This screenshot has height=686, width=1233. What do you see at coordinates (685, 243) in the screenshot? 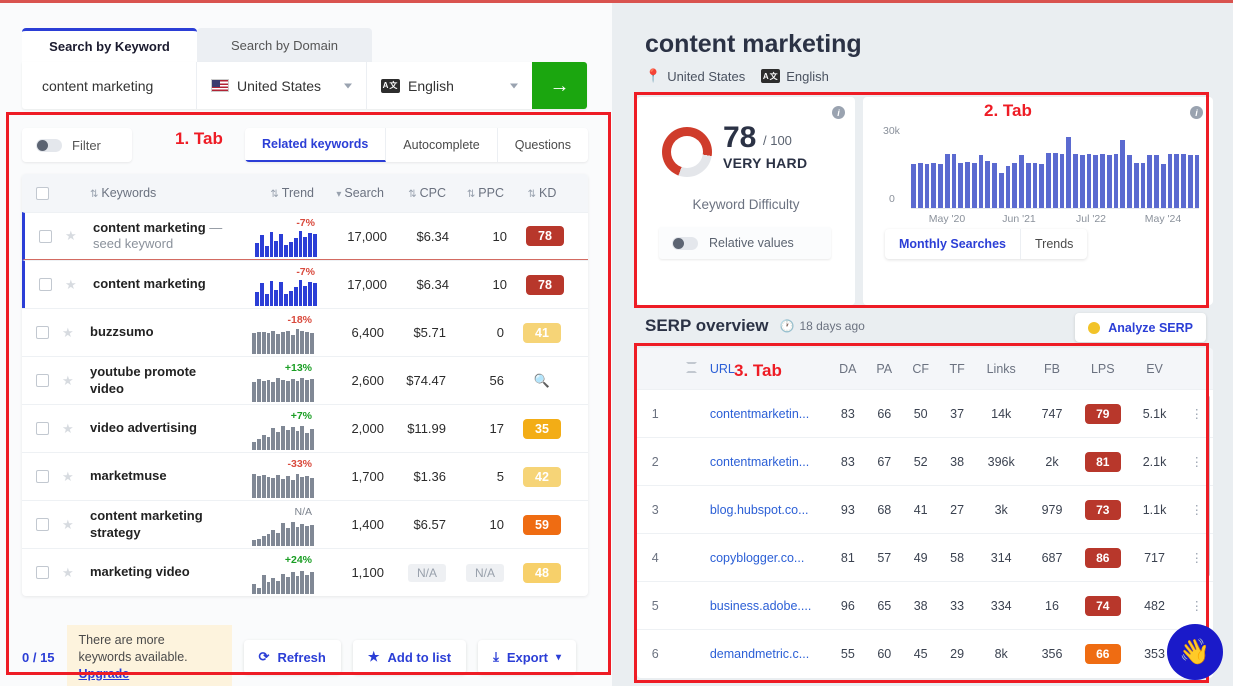
I see `relative-values-switch` at bounding box center [685, 243].